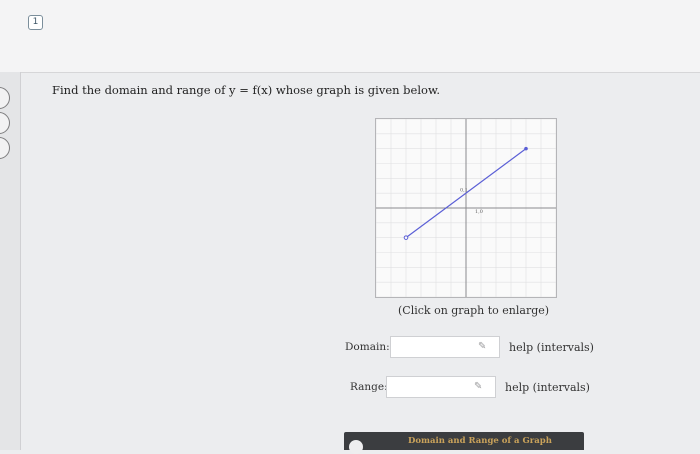  What do you see at coordinates (480, 441) in the screenshot?
I see `footer-link: Domain and Range of a Graph` at bounding box center [480, 441].